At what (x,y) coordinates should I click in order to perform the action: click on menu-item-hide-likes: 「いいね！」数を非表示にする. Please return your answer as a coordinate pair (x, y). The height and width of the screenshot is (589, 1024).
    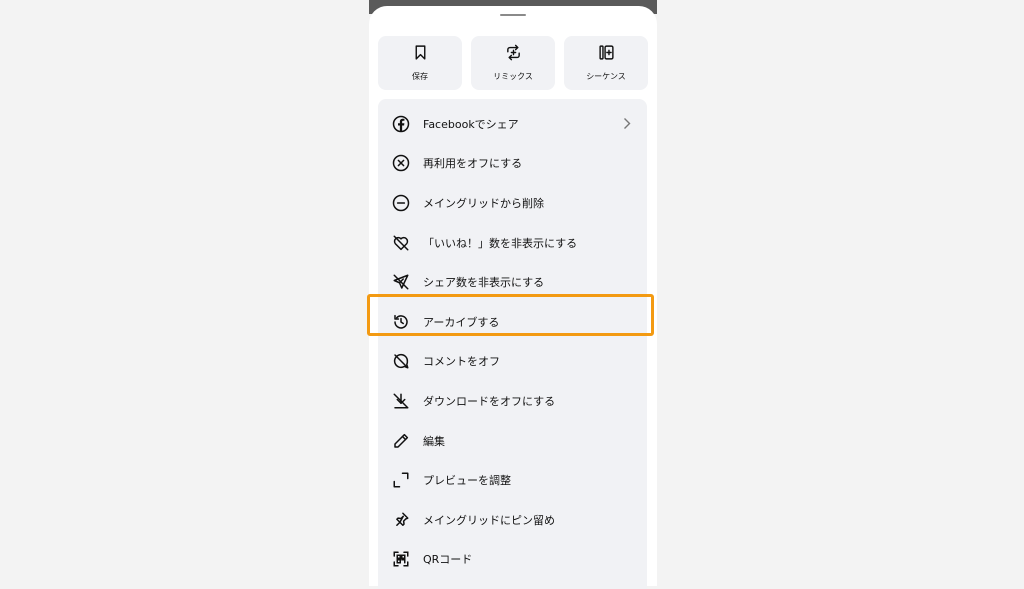
    Looking at the image, I should click on (512, 243).